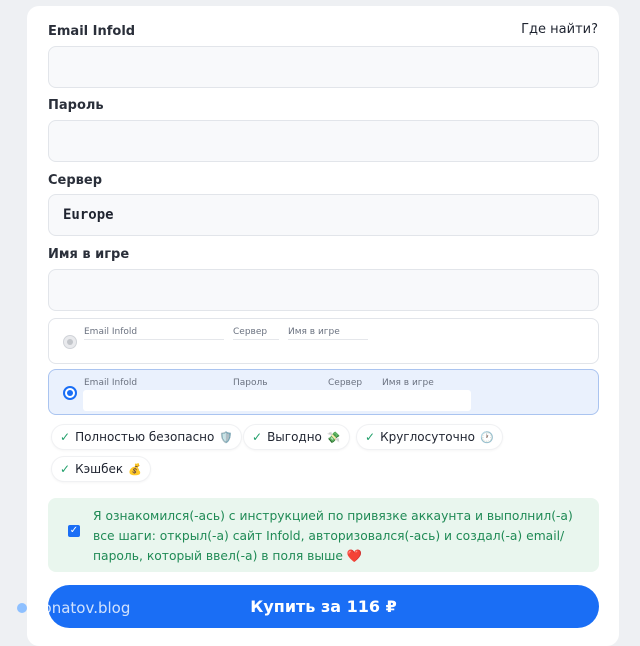 The image size is (640, 646). I want to click on ingame-name-label: Имя в игре, so click(89, 254).